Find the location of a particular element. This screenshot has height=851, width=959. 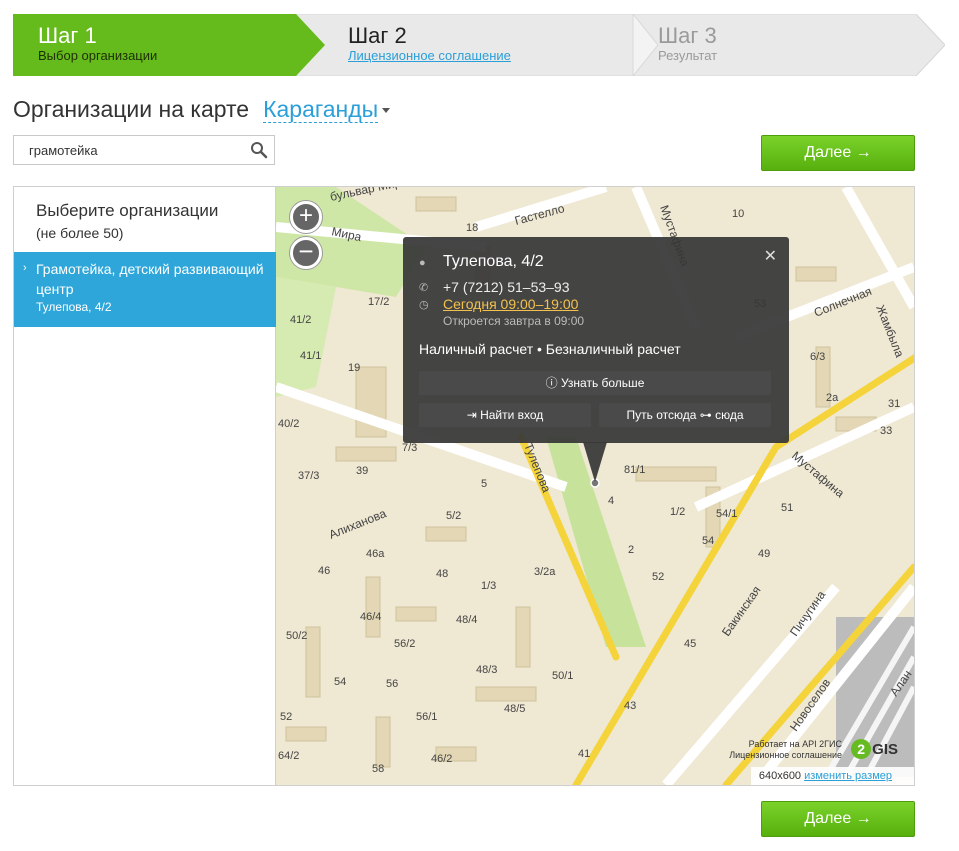

building-number: 81/1 is located at coordinates (634, 470).